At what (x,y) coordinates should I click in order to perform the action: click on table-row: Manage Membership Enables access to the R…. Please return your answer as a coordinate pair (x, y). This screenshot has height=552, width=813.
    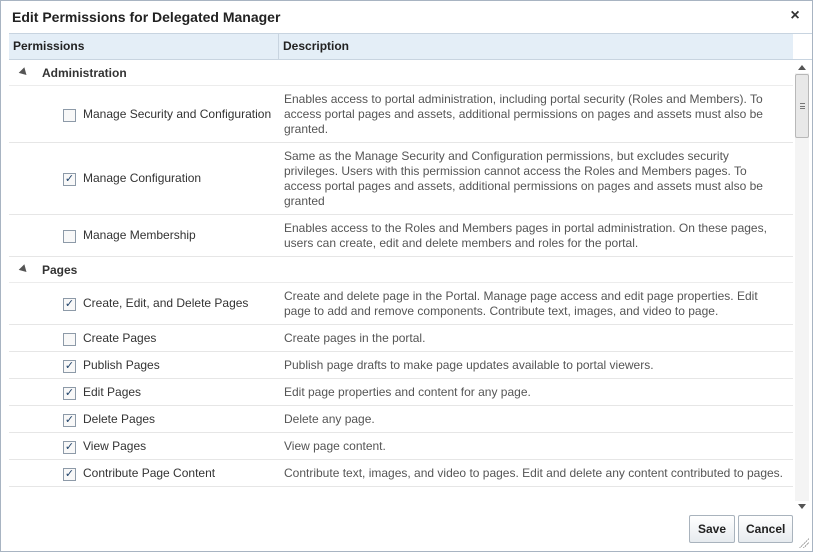
    Looking at the image, I should click on (401, 236).